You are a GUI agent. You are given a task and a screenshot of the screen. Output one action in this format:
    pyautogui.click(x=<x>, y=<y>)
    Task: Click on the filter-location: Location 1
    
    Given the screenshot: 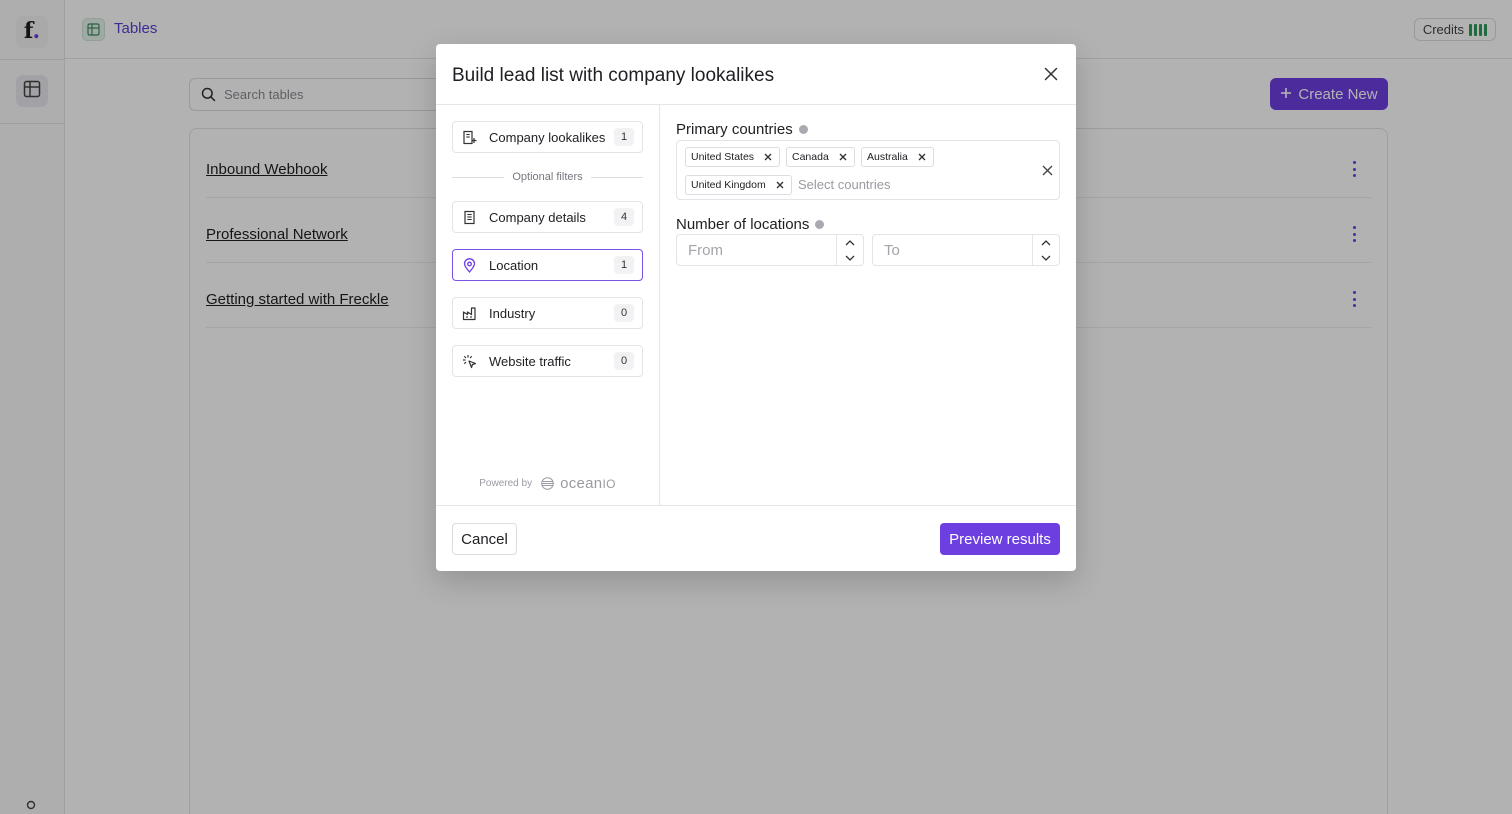 What is the action you would take?
    pyautogui.click(x=547, y=265)
    